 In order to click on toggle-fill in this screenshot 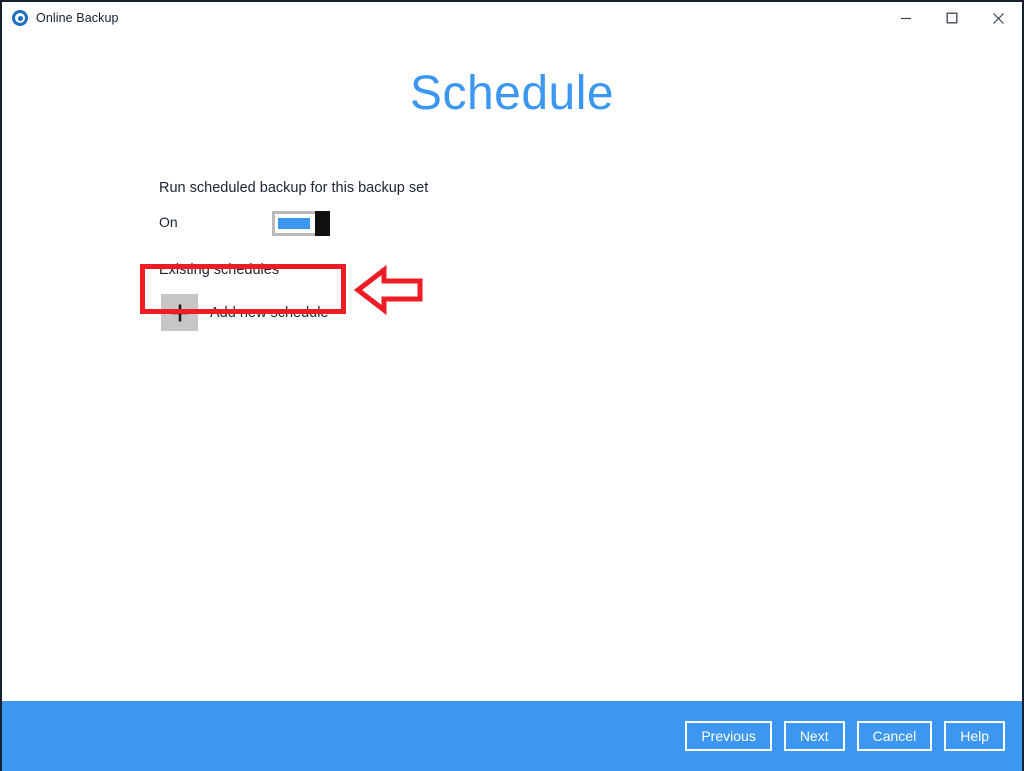, I will do `click(294, 224)`.